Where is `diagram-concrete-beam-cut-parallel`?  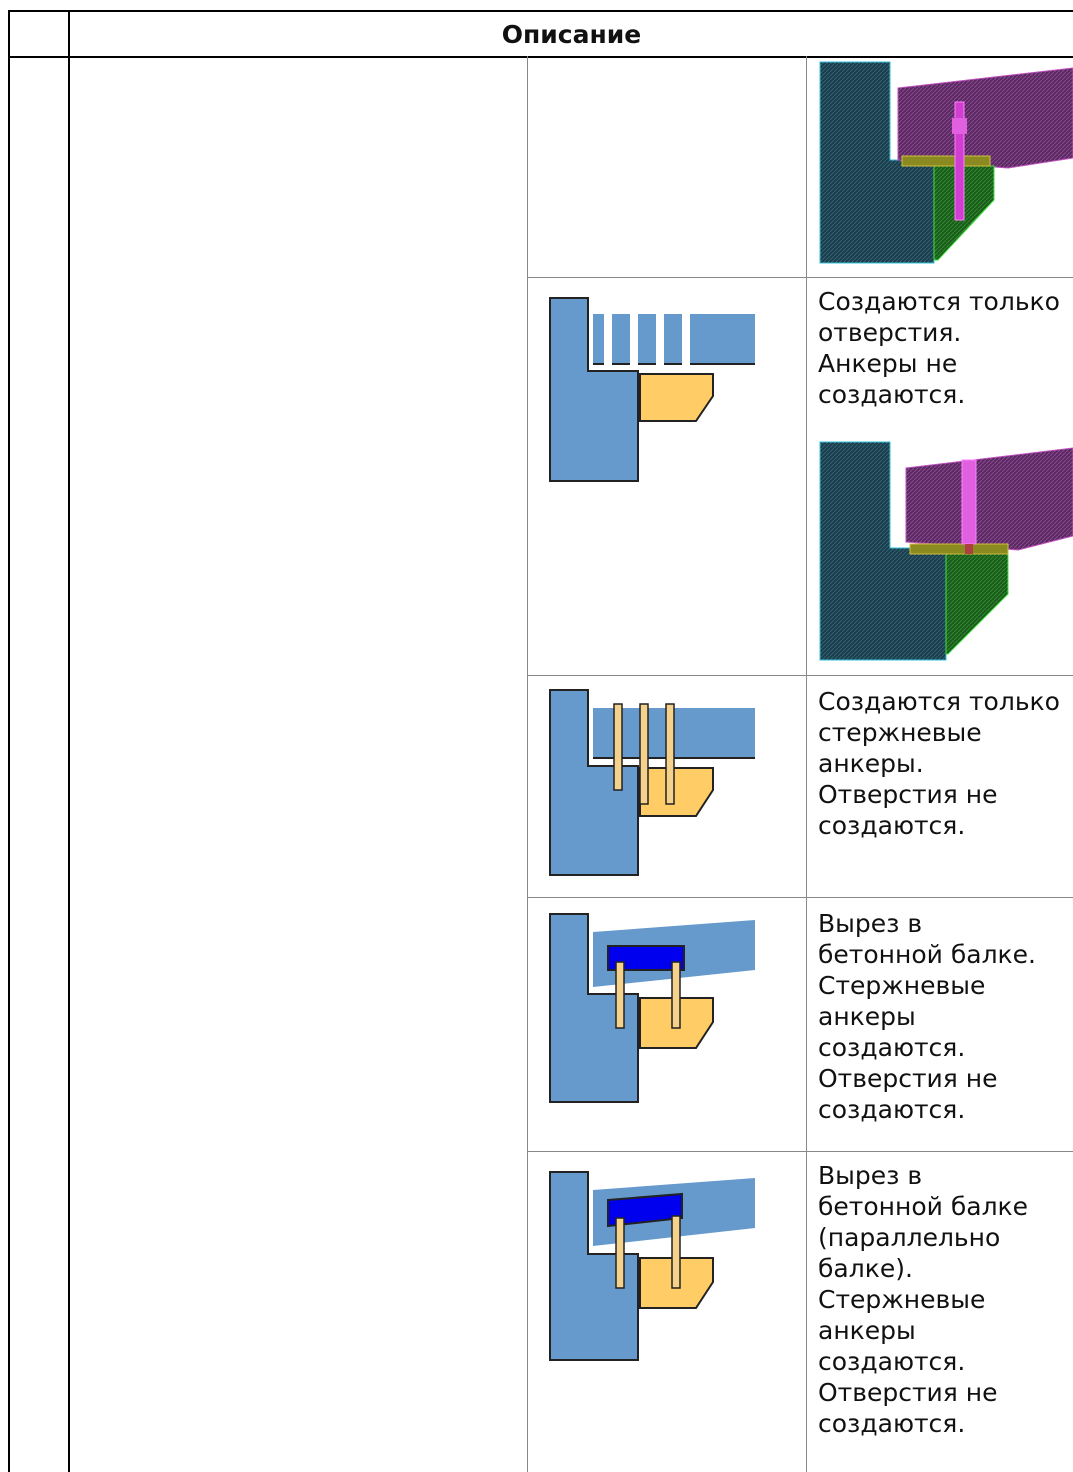
diagram-concrete-beam-cut-parallel is located at coordinates (652, 1266).